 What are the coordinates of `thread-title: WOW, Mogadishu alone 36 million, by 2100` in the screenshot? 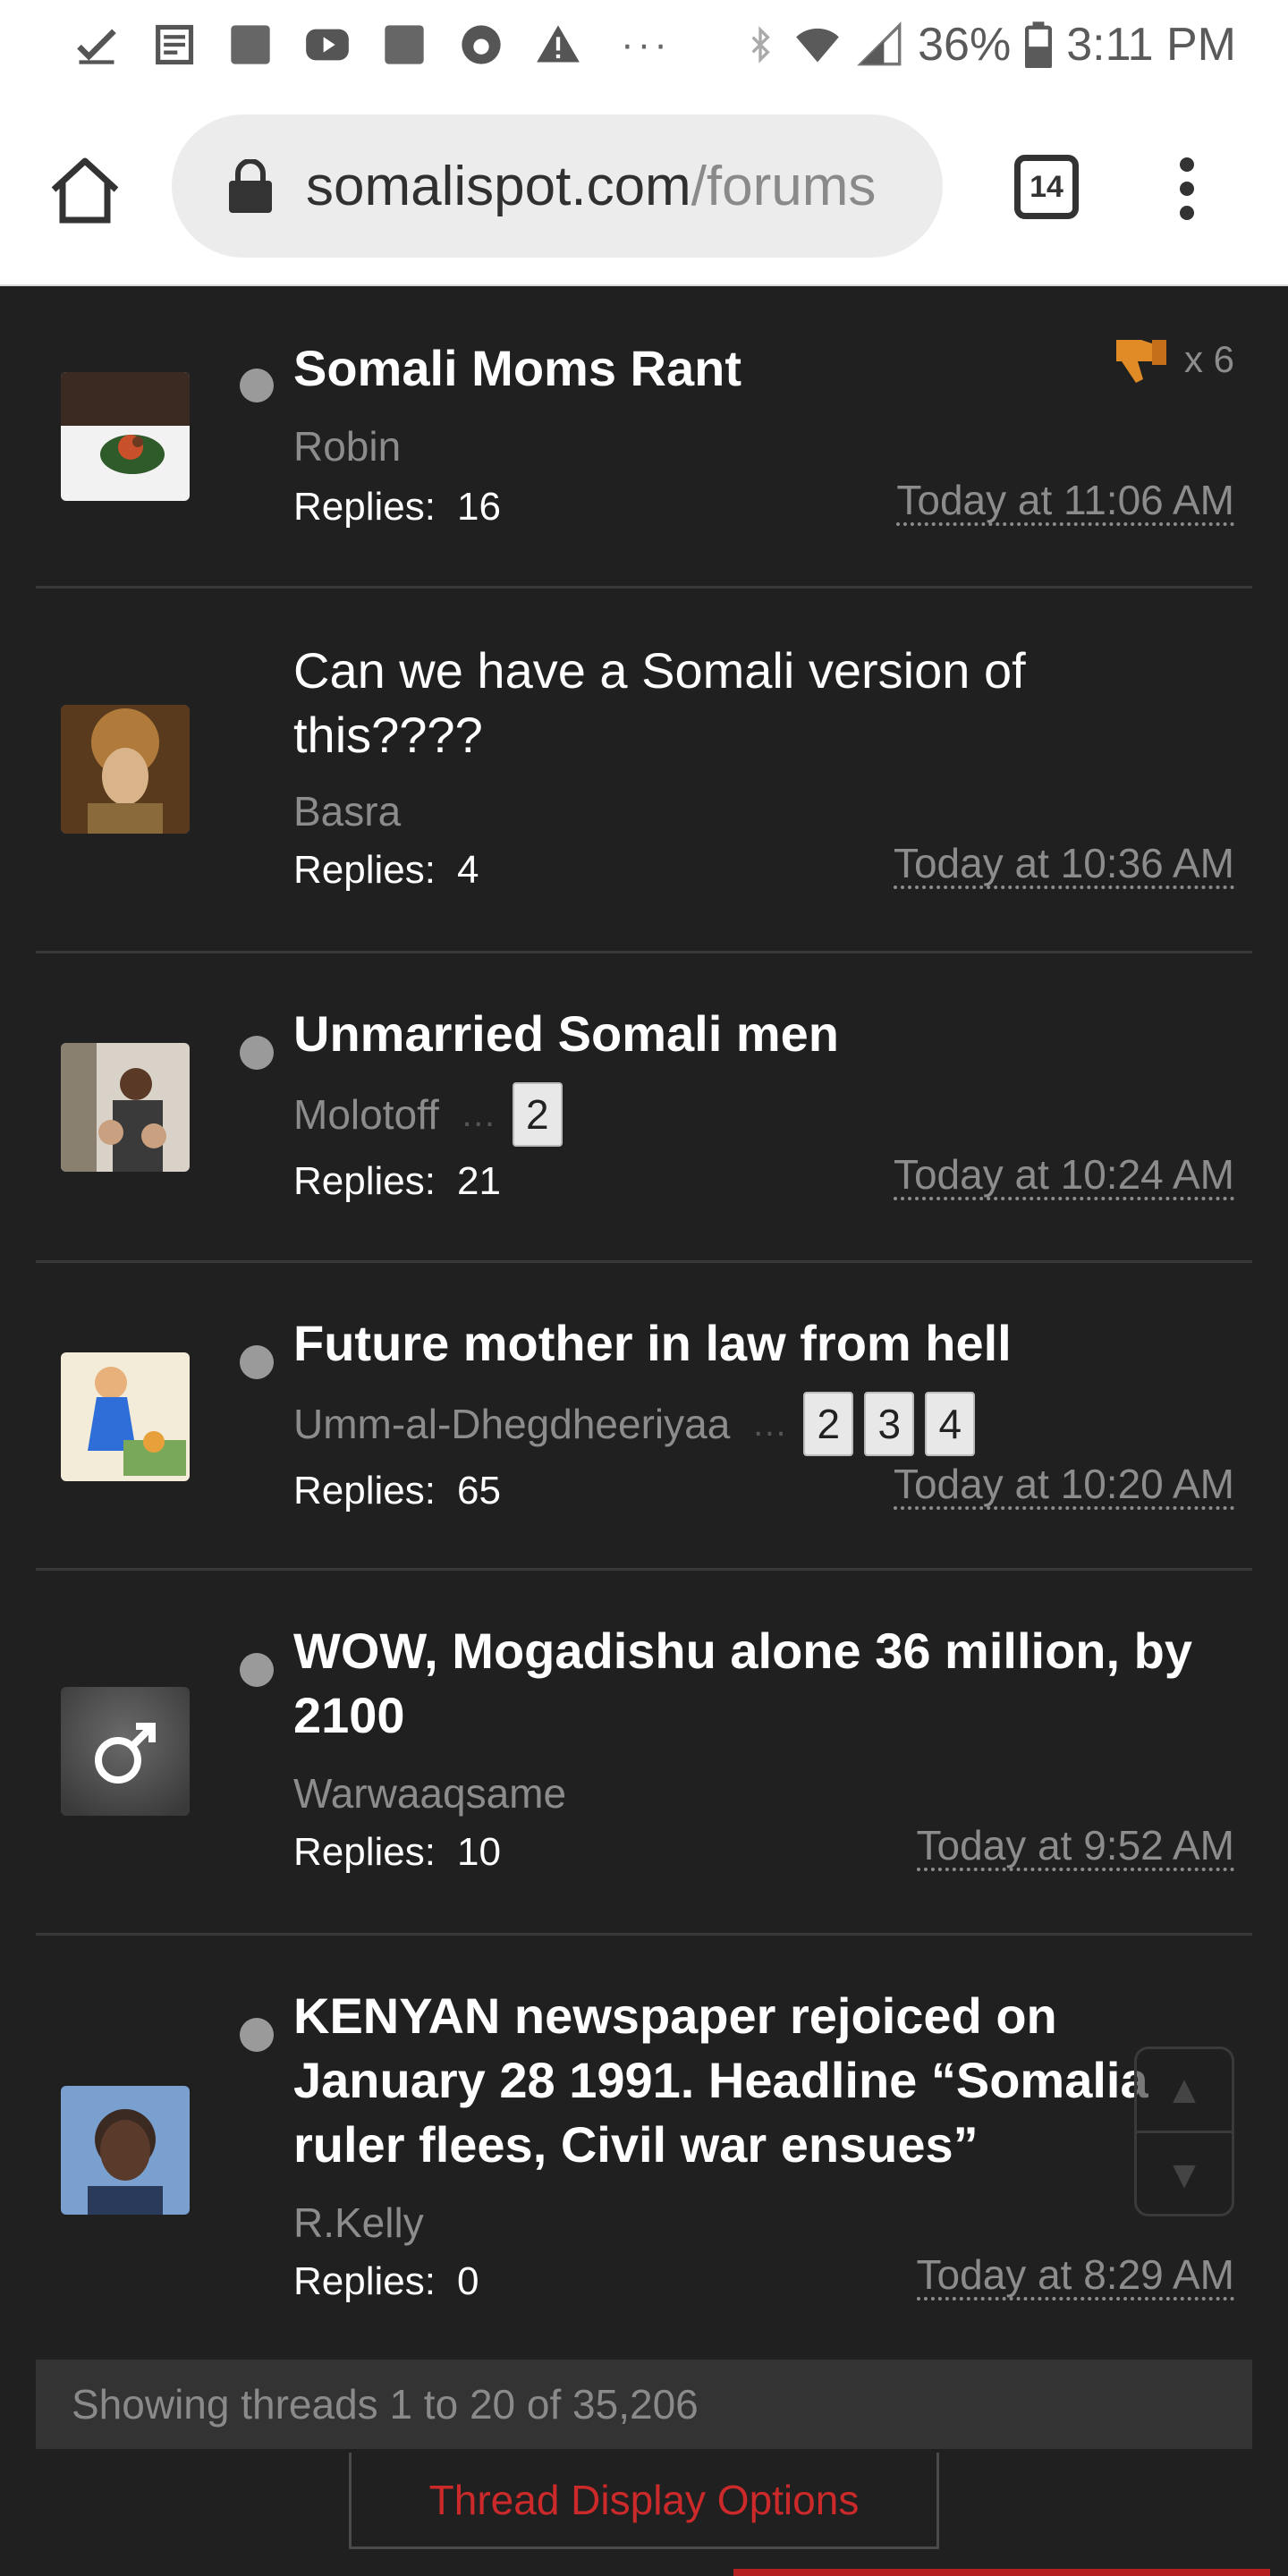 It's located at (754, 1683).